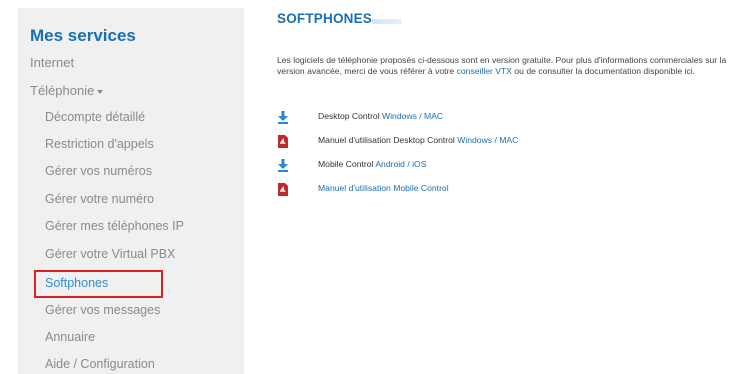 The width and height of the screenshot is (737, 374). I want to click on sidebar-item-label: Internet, so click(52, 62).